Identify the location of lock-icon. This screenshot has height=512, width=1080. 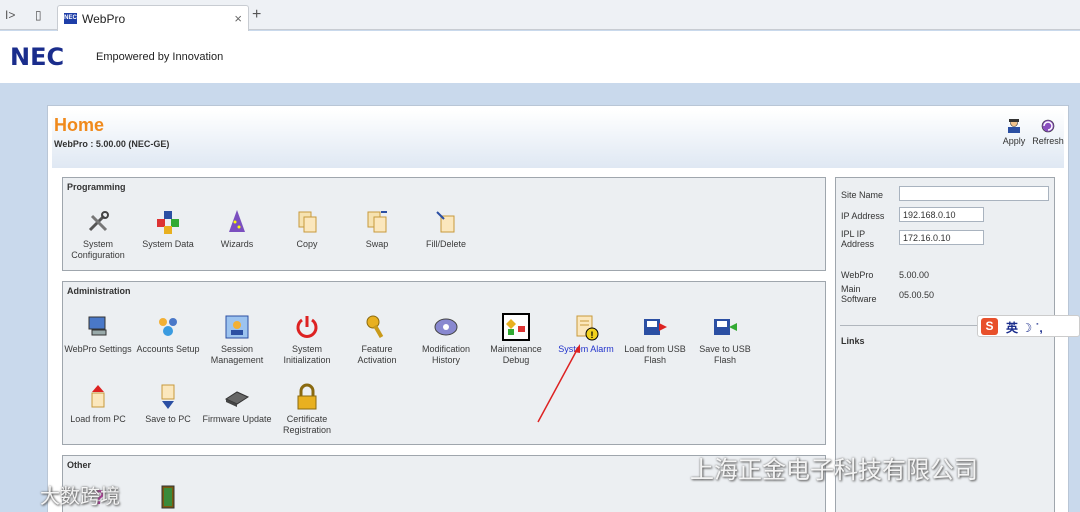
(307, 396).